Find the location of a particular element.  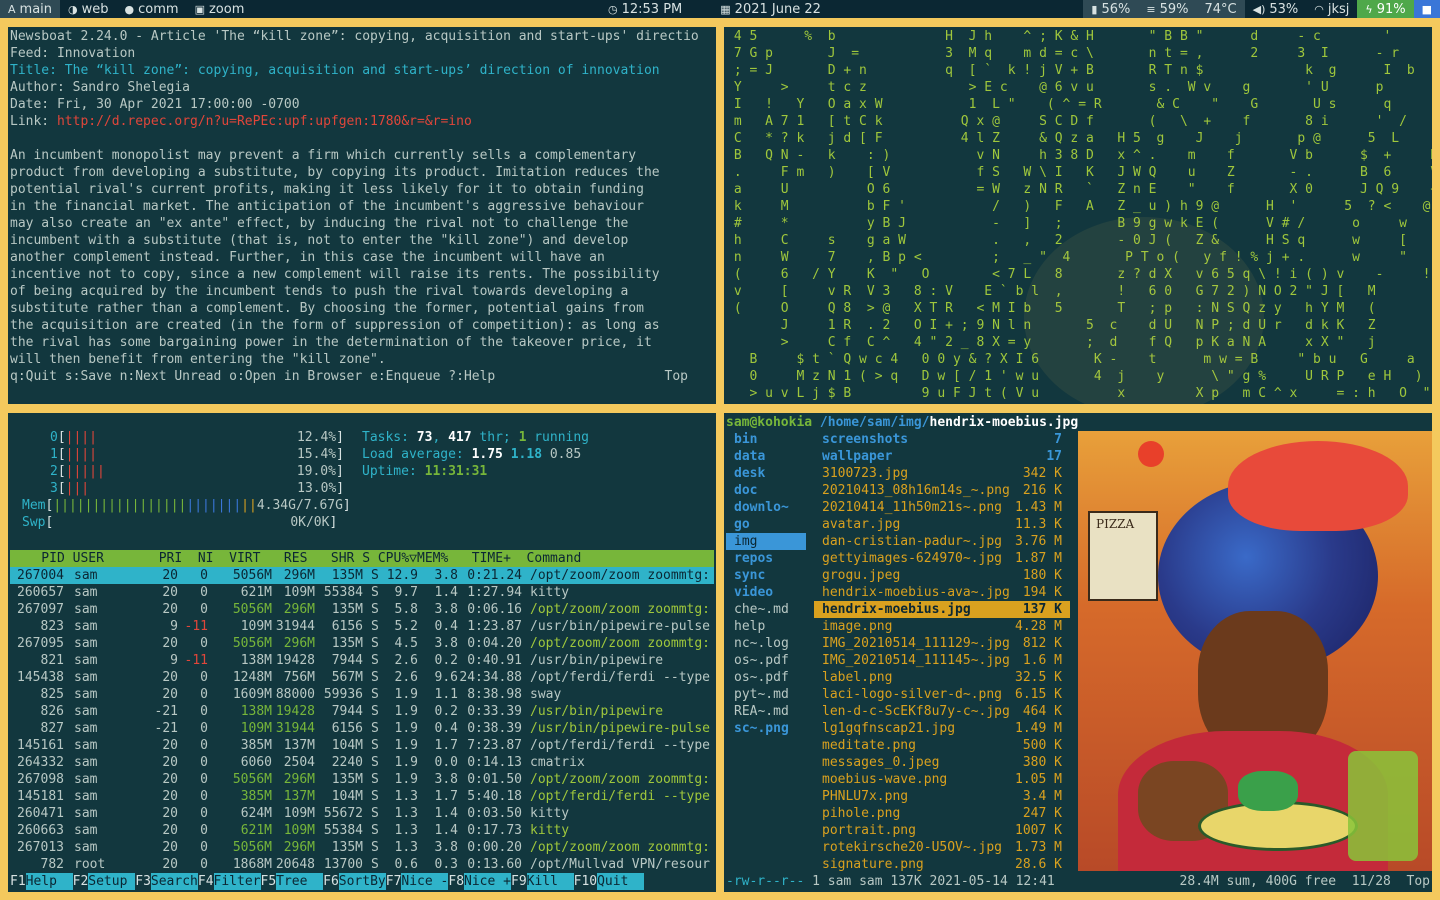

file-entry: 20210414_11h50m21s~.png 1.43 M is located at coordinates (942, 507).